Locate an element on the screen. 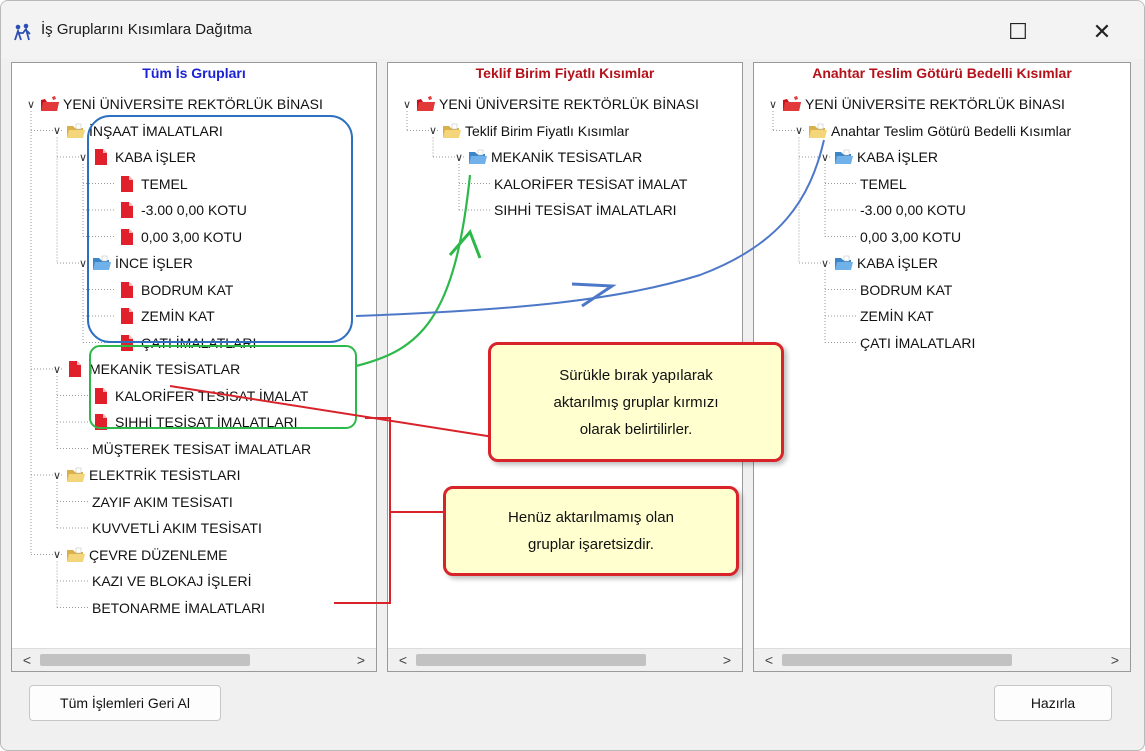 The height and width of the screenshot is (751, 1145). tree-node-label: -3.00 0,00 KOTU is located at coordinates (913, 210).